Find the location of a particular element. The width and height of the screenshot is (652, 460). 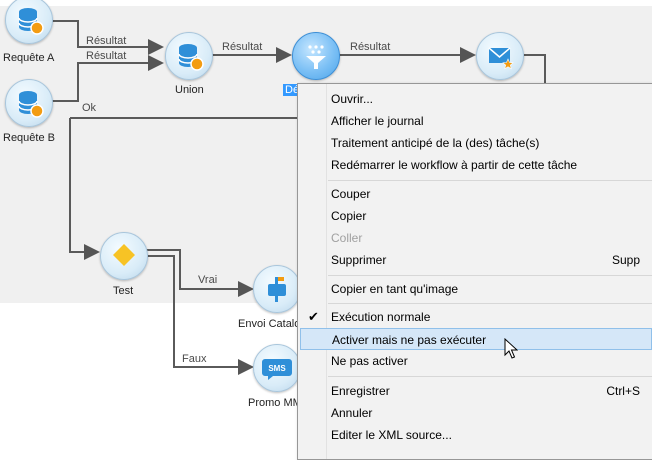

link-reqB-union is located at coordinates (108, 78).